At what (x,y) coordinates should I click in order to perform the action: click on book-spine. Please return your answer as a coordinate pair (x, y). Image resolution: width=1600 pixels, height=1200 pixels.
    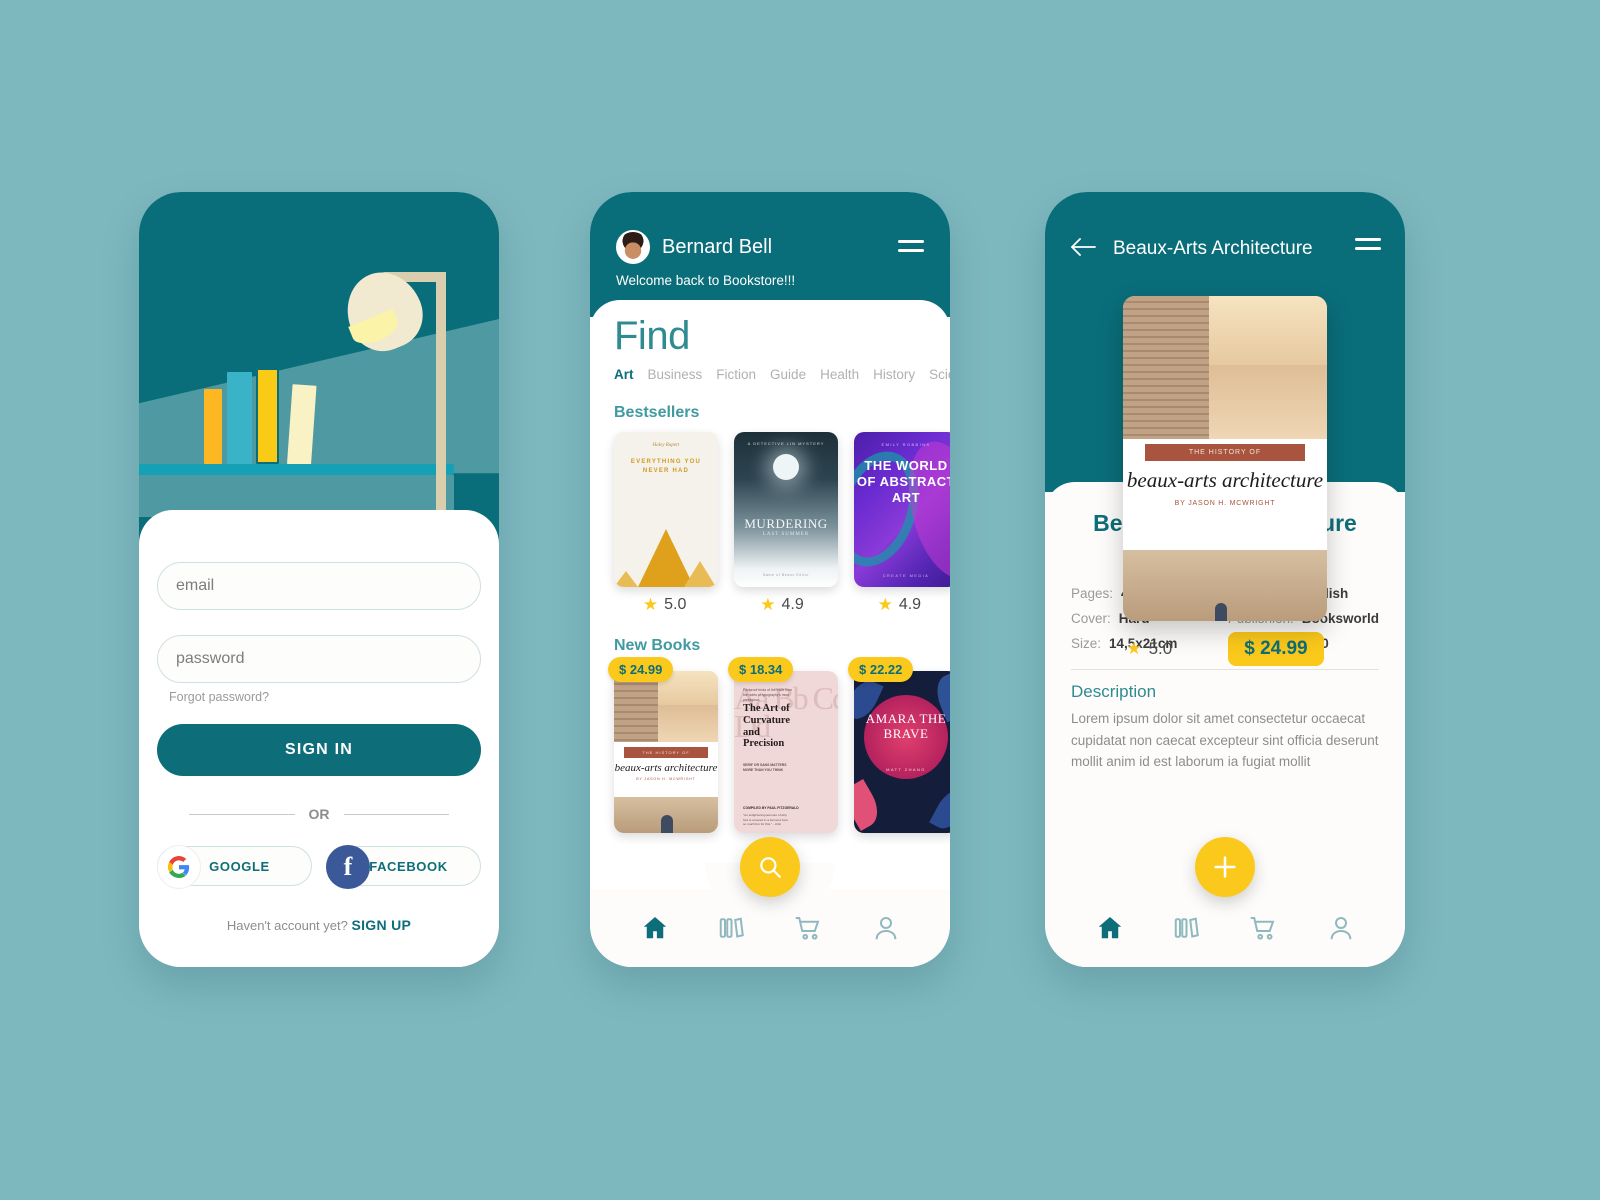
    Looking at the image, I should click on (267, 416).